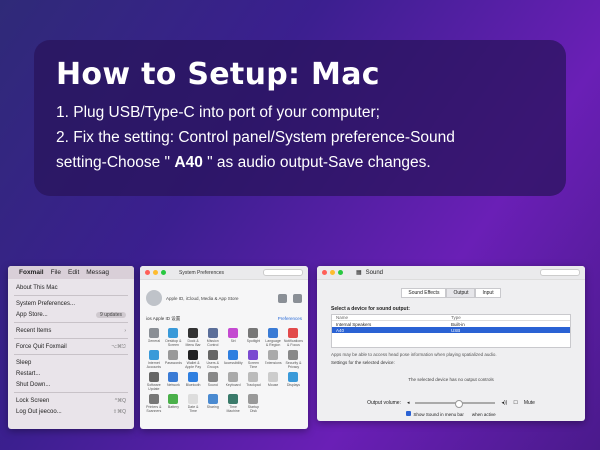  Describe the element at coordinates (282, 298) in the screenshot. I see `apple-id-icon` at that location.